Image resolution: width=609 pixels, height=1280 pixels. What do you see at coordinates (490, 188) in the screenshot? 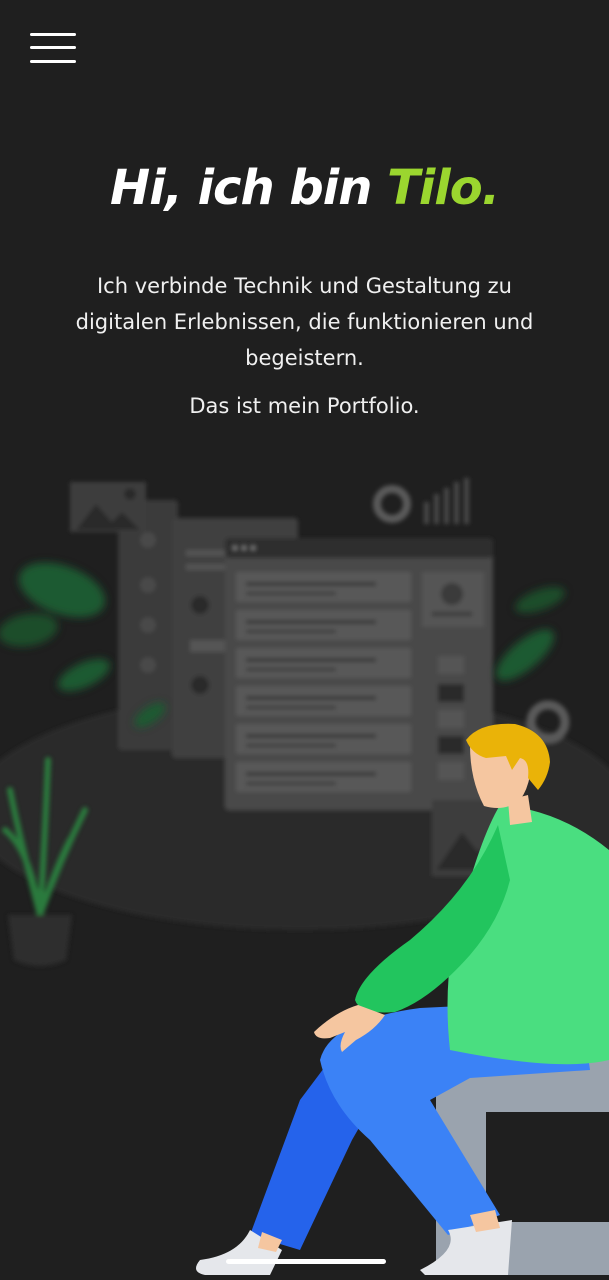
I see `hero-title-suffix: .` at bounding box center [490, 188].